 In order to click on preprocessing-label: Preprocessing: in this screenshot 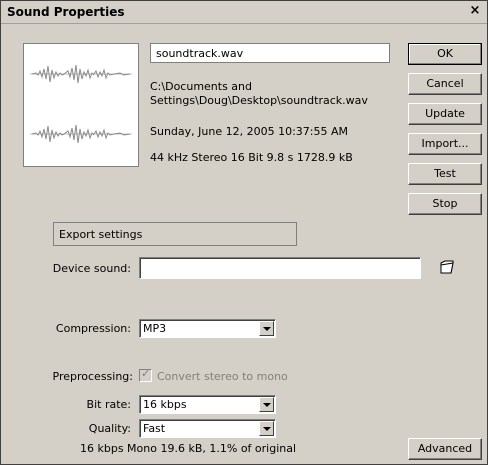, I will do `click(92, 376)`.